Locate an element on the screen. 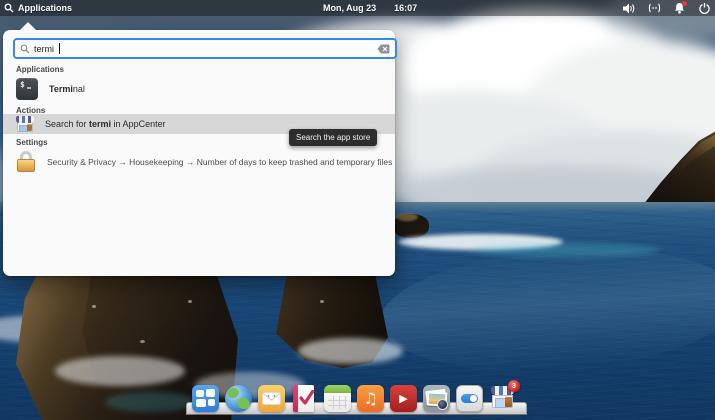 The height and width of the screenshot is (420, 715). dock-item-videos: ▶ is located at coordinates (403, 398).